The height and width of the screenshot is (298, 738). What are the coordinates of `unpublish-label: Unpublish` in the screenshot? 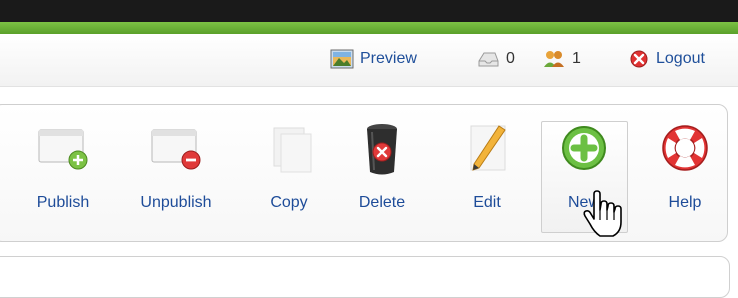 It's located at (176, 202).